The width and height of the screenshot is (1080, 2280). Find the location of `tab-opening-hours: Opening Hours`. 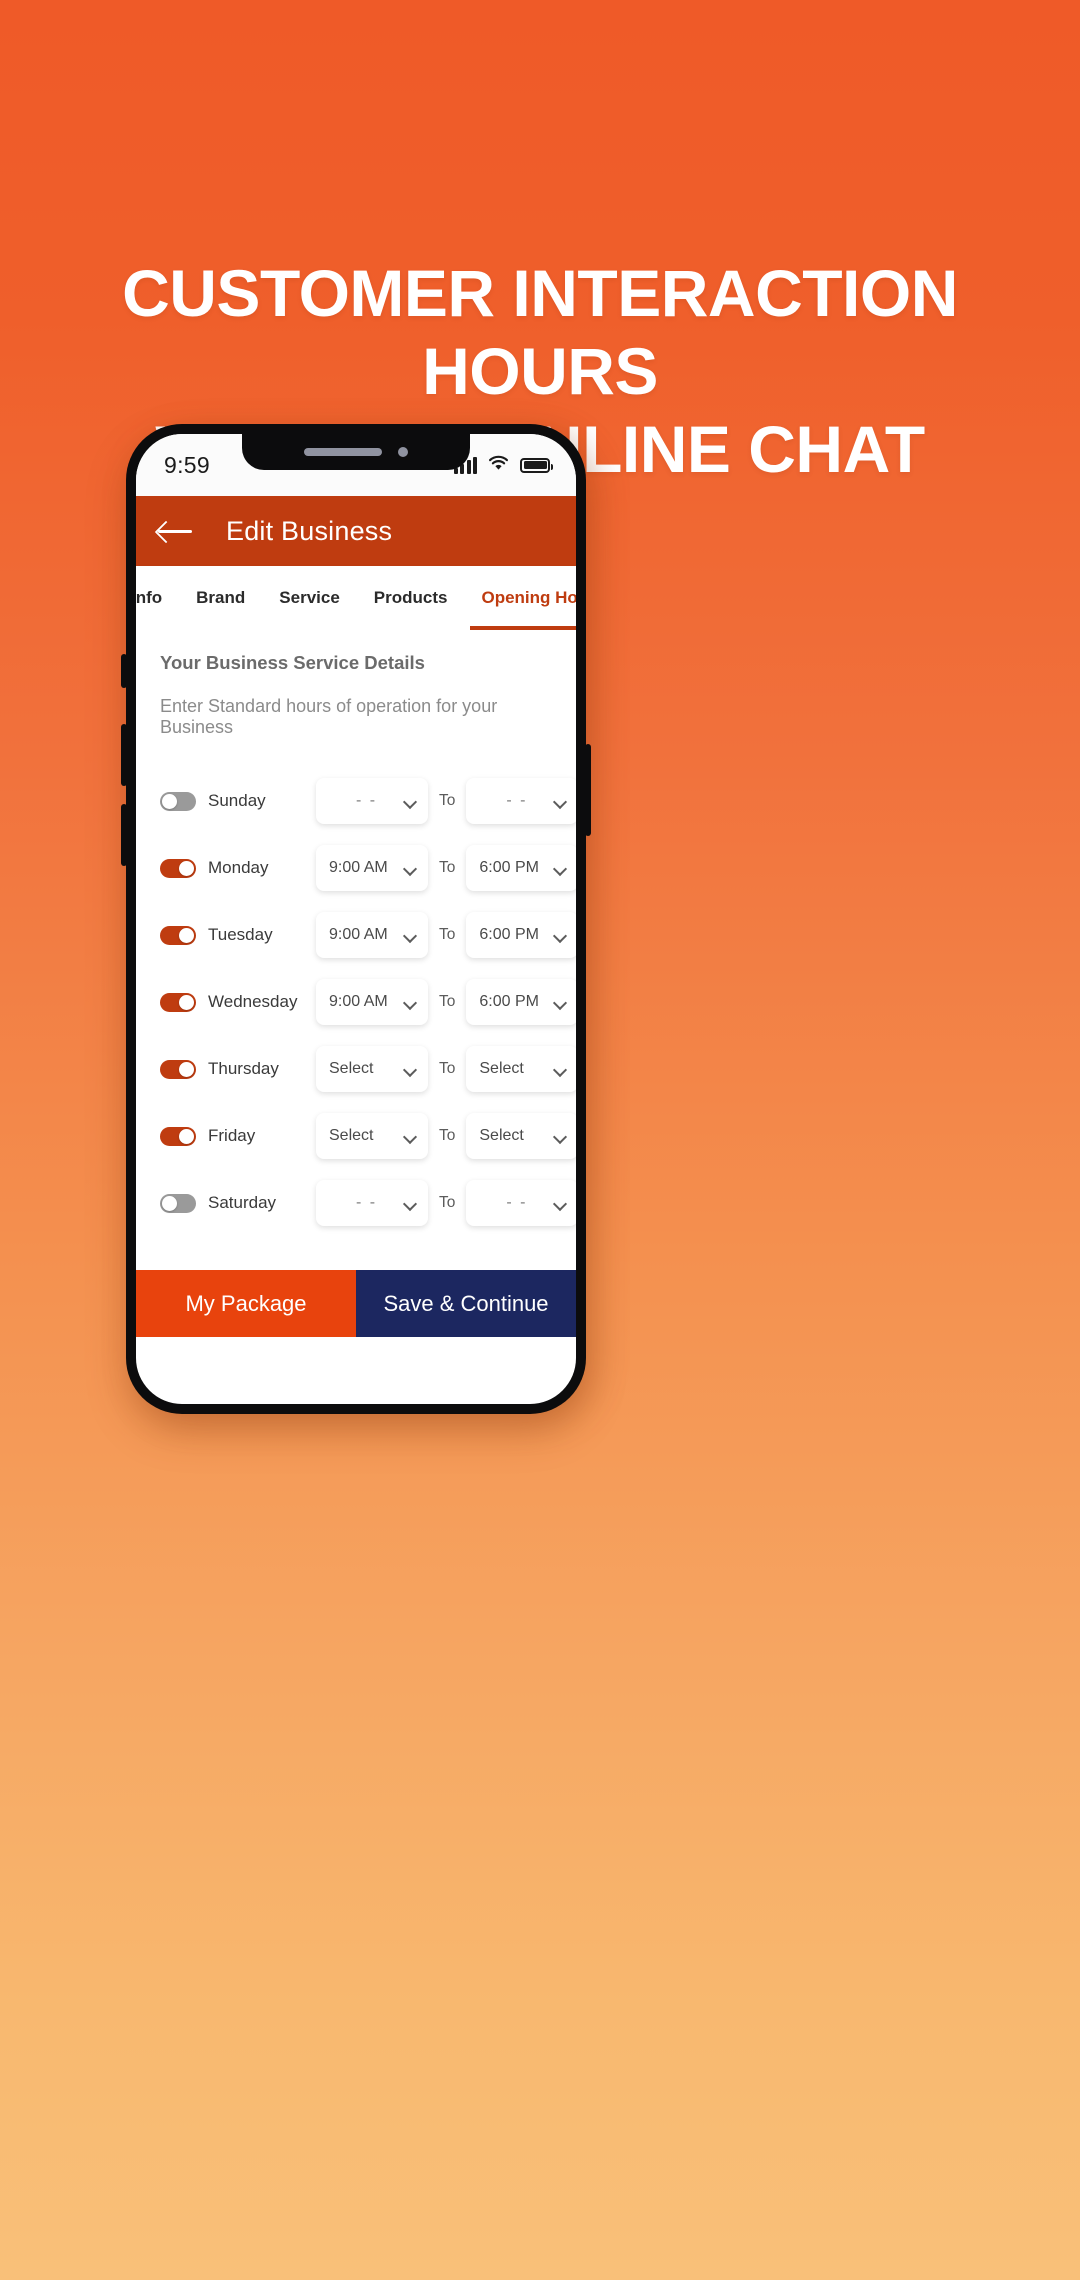

tab-opening-hours: Opening Hours is located at coordinates (520, 598).